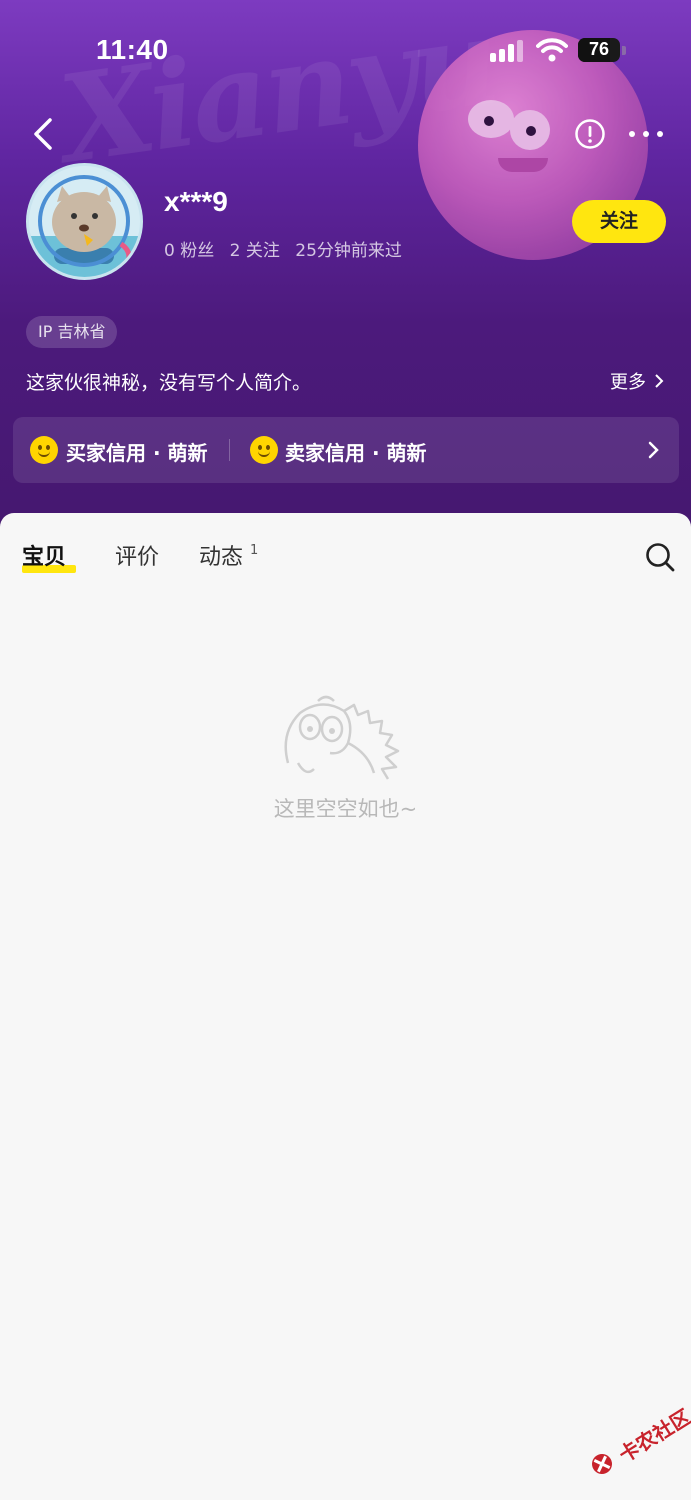 Image resolution: width=691 pixels, height=1500 pixels. What do you see at coordinates (229, 450) in the screenshot?
I see `credit-divider` at bounding box center [229, 450].